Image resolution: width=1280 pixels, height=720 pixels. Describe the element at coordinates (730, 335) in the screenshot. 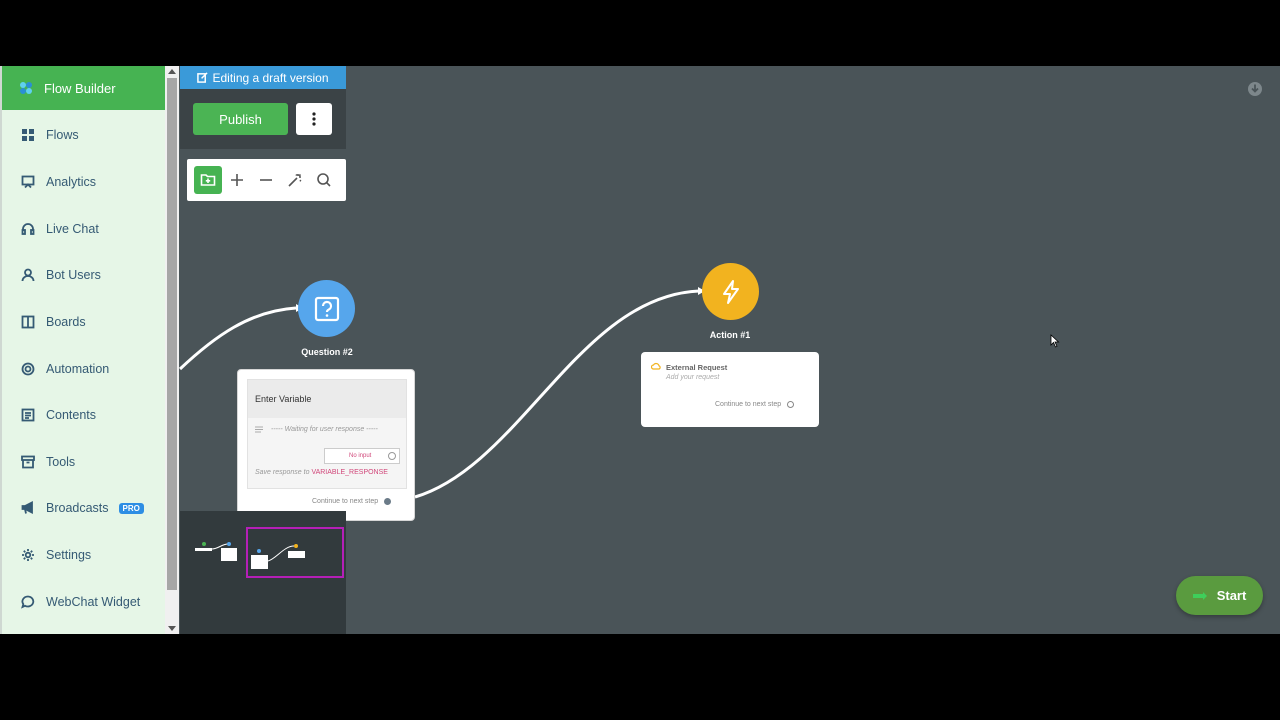

I see `action-node-title: Action #1` at that location.